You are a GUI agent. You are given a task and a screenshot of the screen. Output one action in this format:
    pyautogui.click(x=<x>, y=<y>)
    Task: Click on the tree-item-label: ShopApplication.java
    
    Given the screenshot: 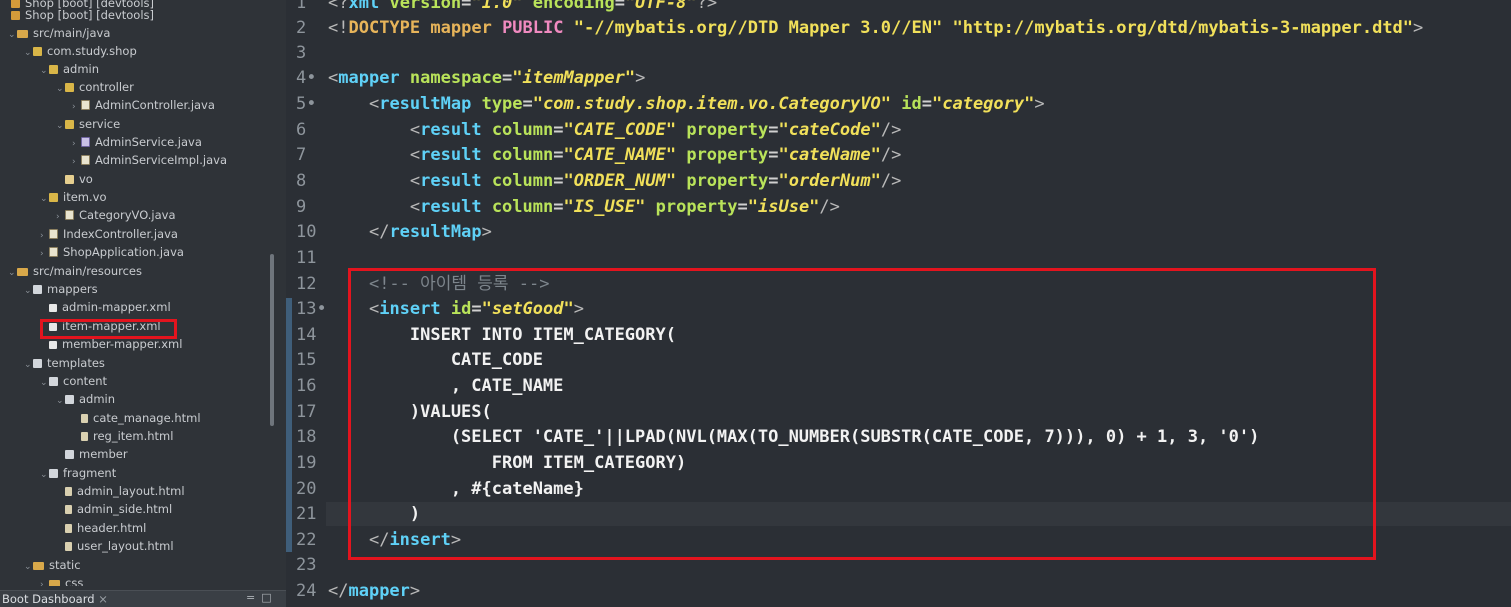 What is the action you would take?
    pyautogui.click(x=123, y=252)
    